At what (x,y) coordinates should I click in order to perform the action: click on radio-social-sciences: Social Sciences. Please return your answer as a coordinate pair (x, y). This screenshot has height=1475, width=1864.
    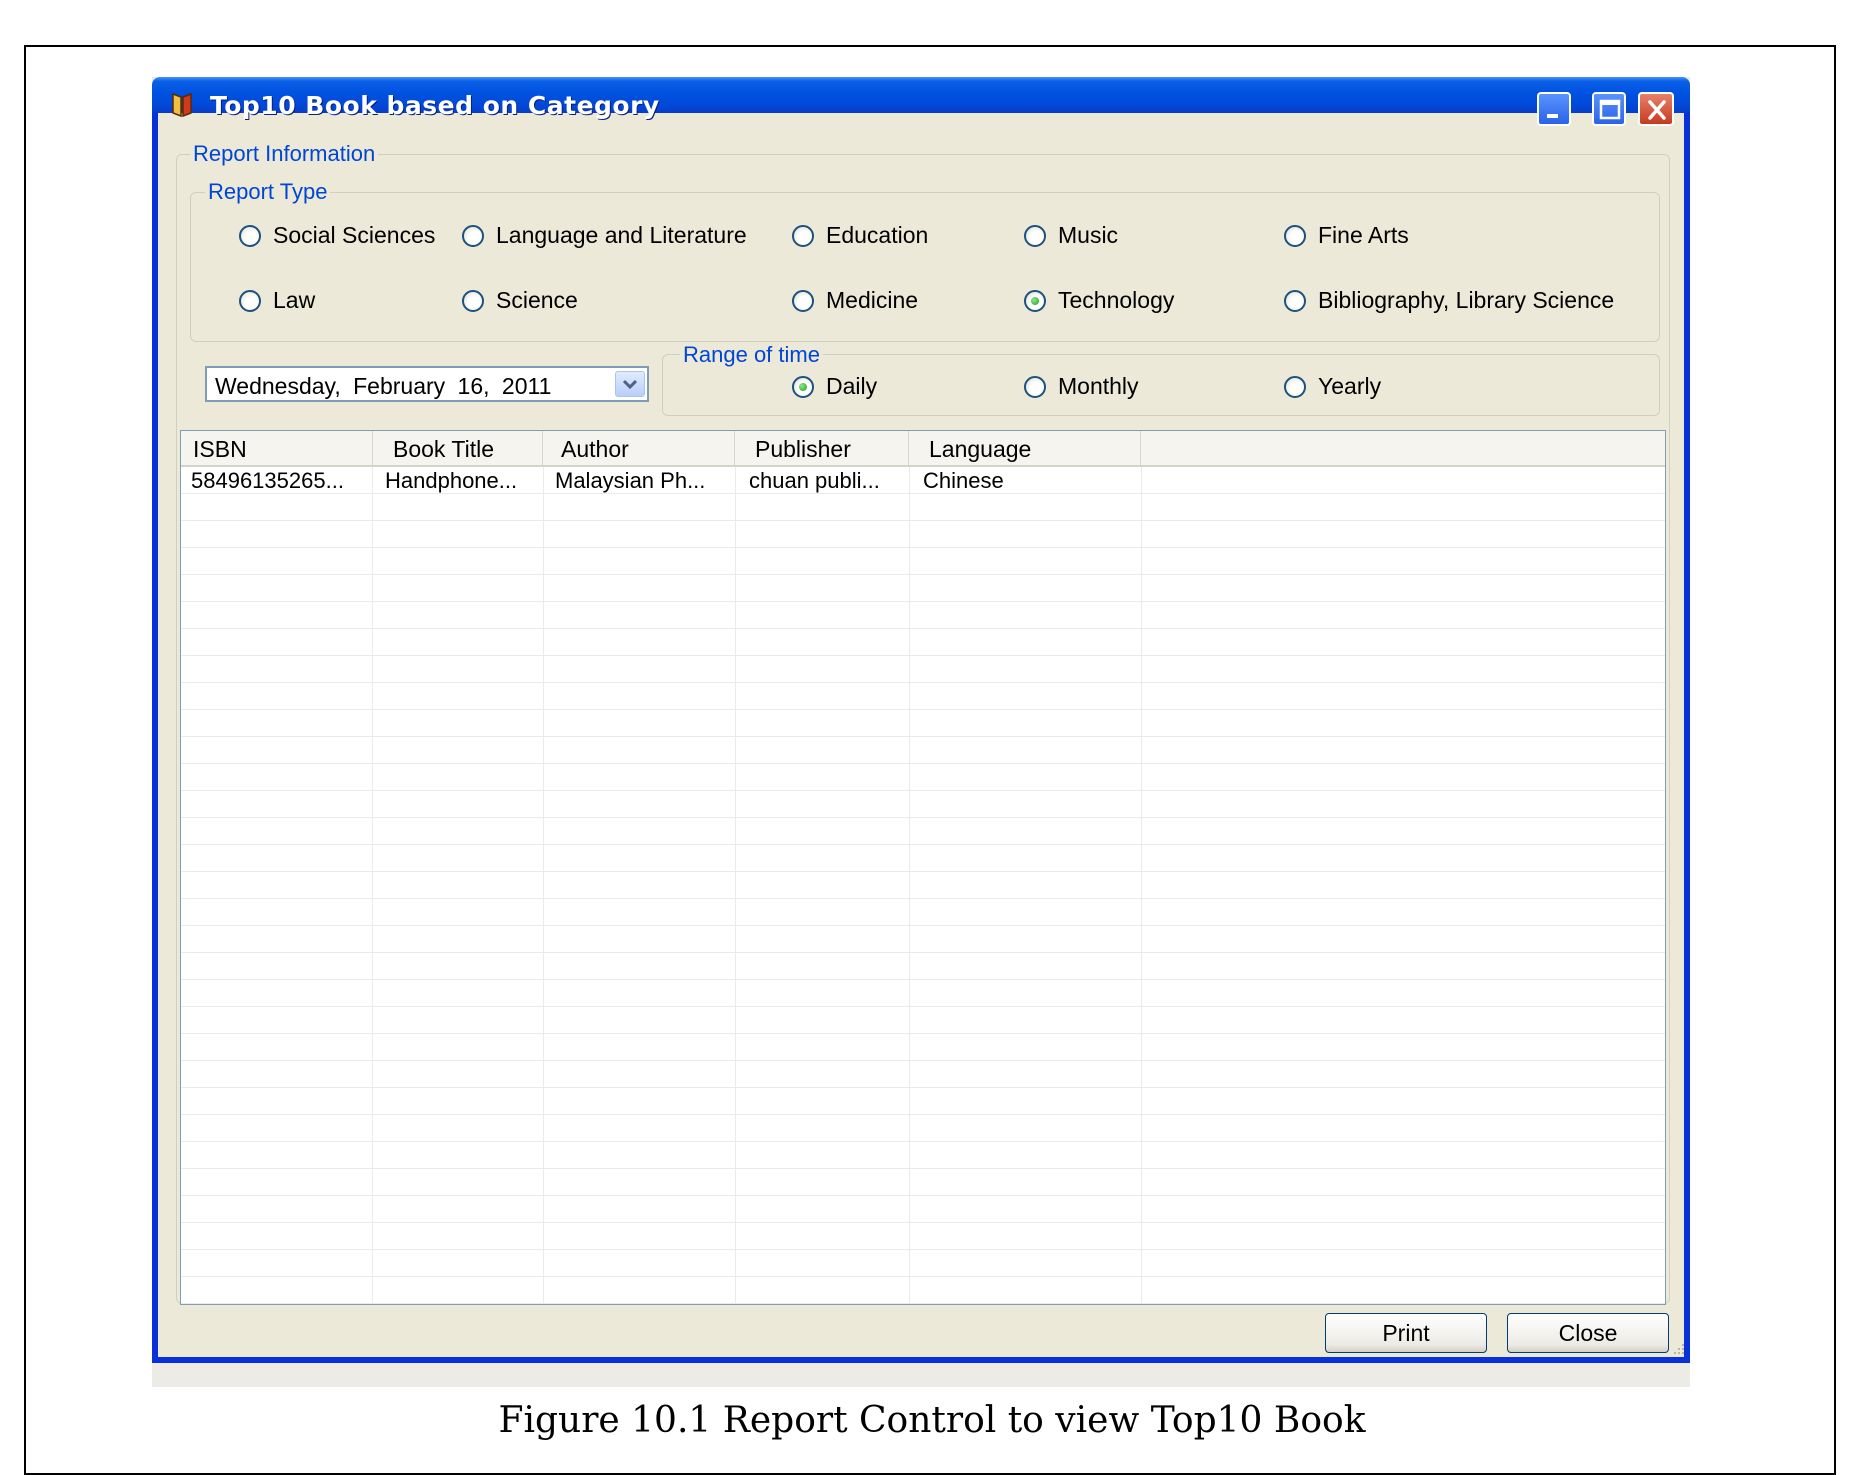
    Looking at the image, I should click on (337, 235).